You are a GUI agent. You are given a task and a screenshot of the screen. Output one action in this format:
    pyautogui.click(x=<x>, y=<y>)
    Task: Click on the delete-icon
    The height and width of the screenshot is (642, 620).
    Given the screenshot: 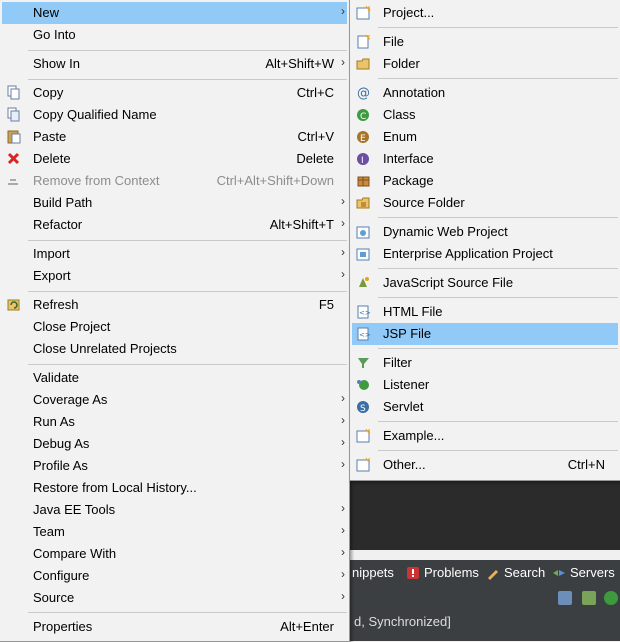 What is the action you would take?
    pyautogui.click(x=13, y=158)
    